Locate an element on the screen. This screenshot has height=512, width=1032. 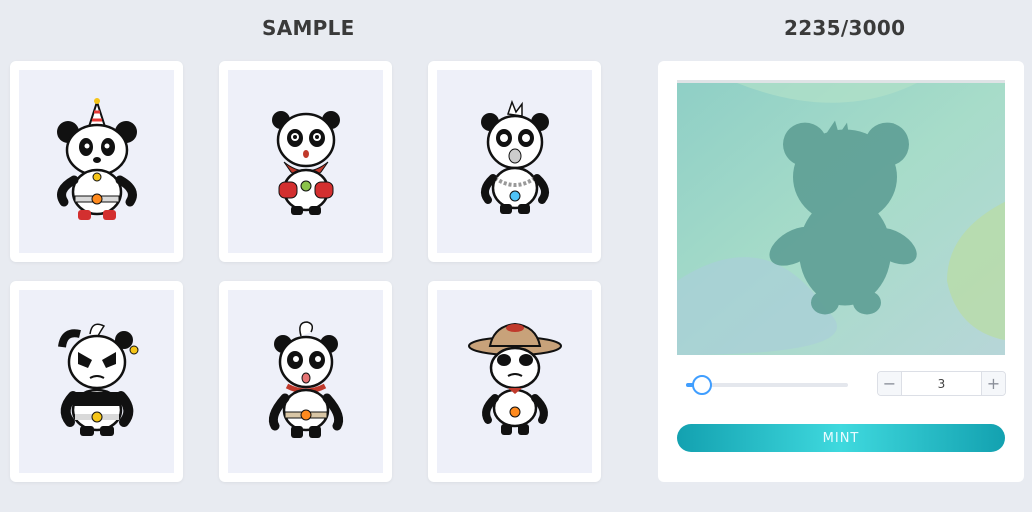
slider-thumb is located at coordinates (702, 385).